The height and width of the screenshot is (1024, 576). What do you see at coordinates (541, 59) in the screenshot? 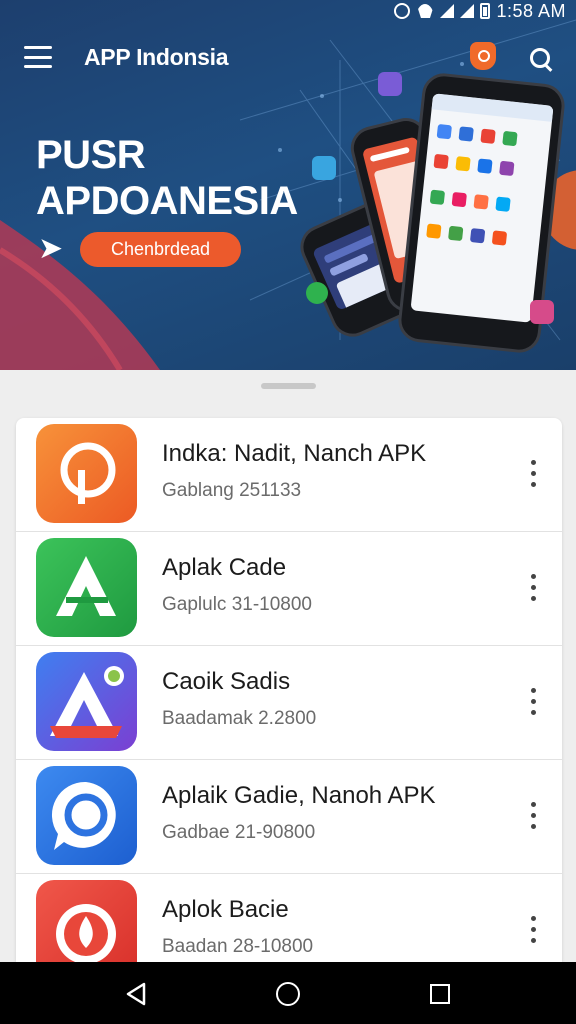
I see `search-icon` at bounding box center [541, 59].